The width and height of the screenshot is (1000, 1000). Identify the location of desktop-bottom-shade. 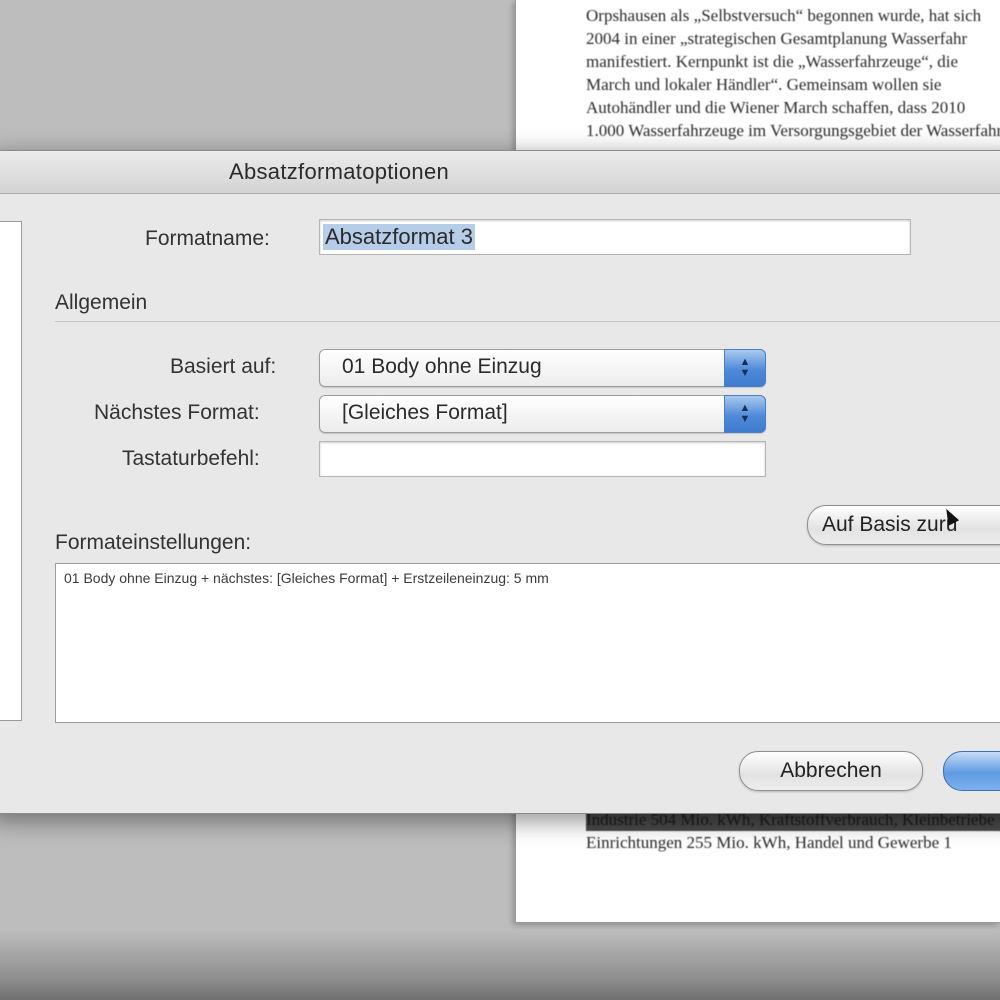
(500, 965).